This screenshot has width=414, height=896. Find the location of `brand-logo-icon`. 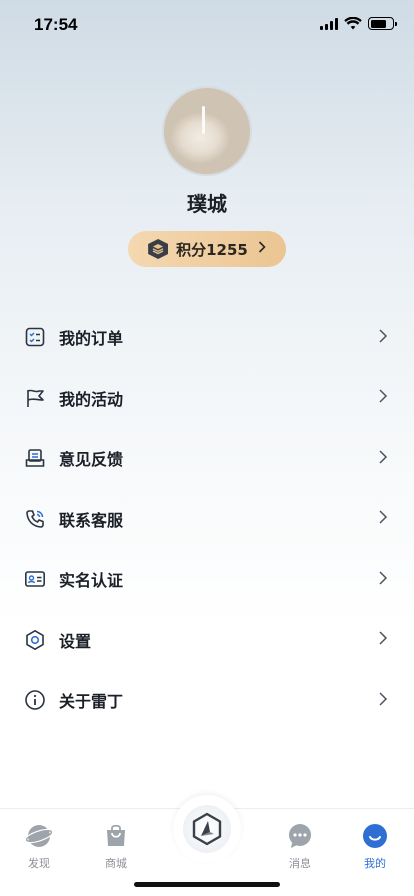

brand-logo-icon is located at coordinates (207, 829).